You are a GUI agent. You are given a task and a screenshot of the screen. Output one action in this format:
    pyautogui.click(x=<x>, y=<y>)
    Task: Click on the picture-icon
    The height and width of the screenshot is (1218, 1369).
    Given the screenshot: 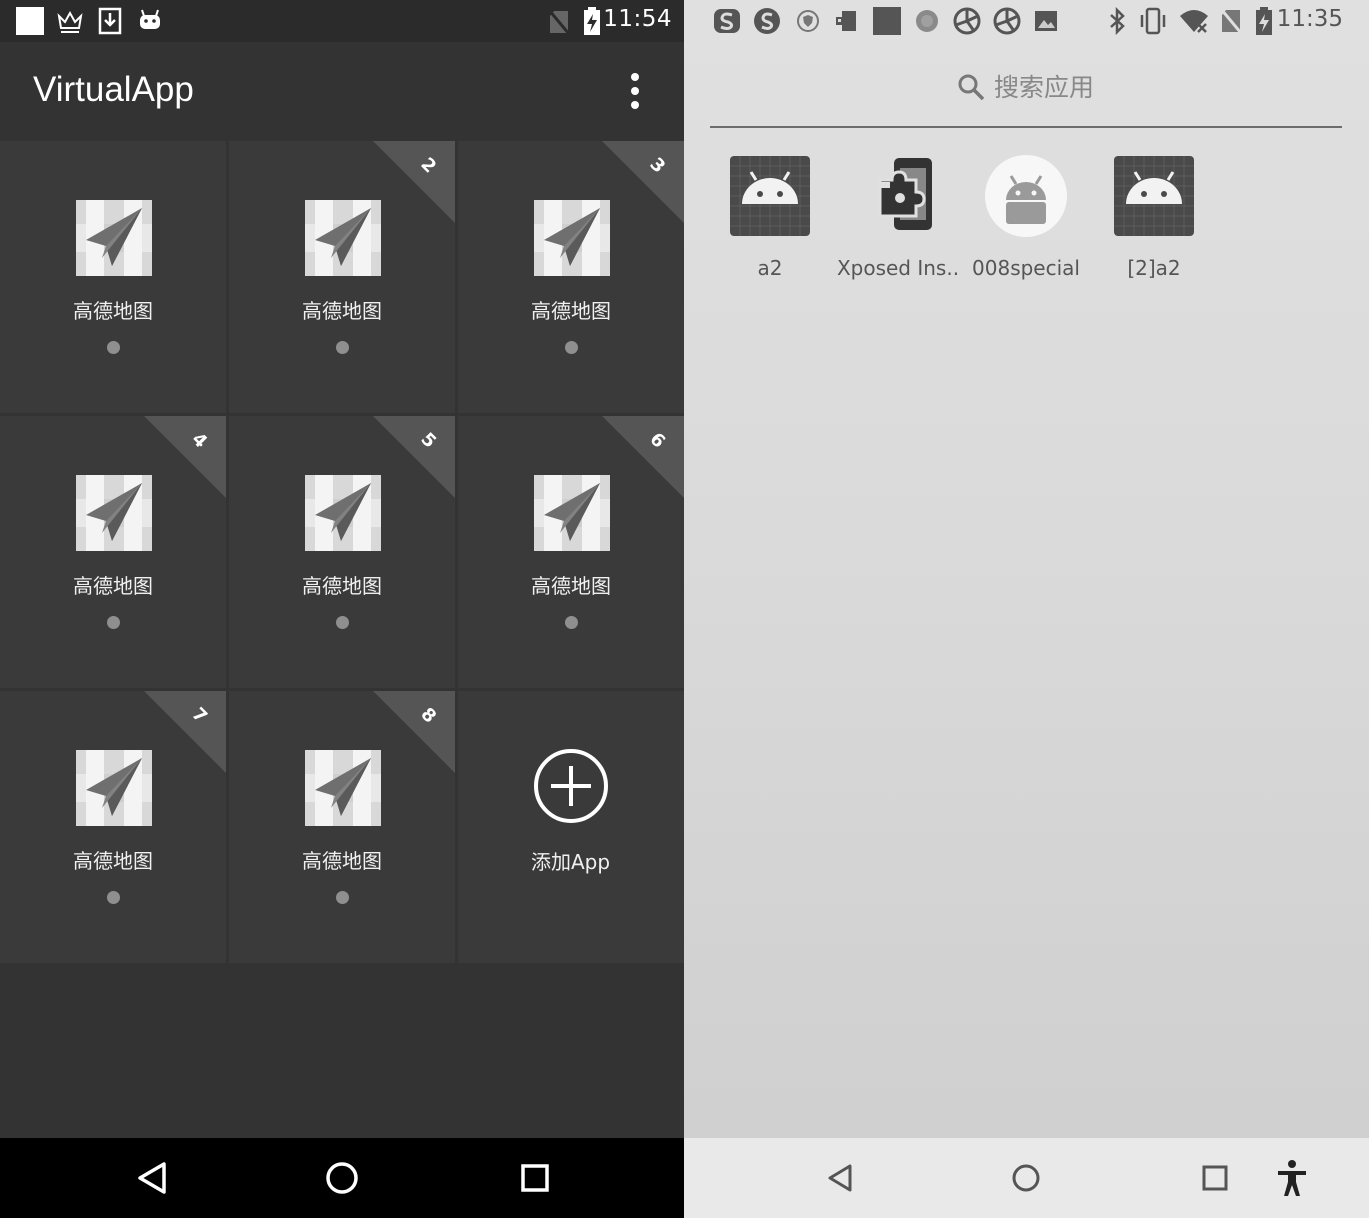 What is the action you would take?
    pyautogui.click(x=1046, y=21)
    